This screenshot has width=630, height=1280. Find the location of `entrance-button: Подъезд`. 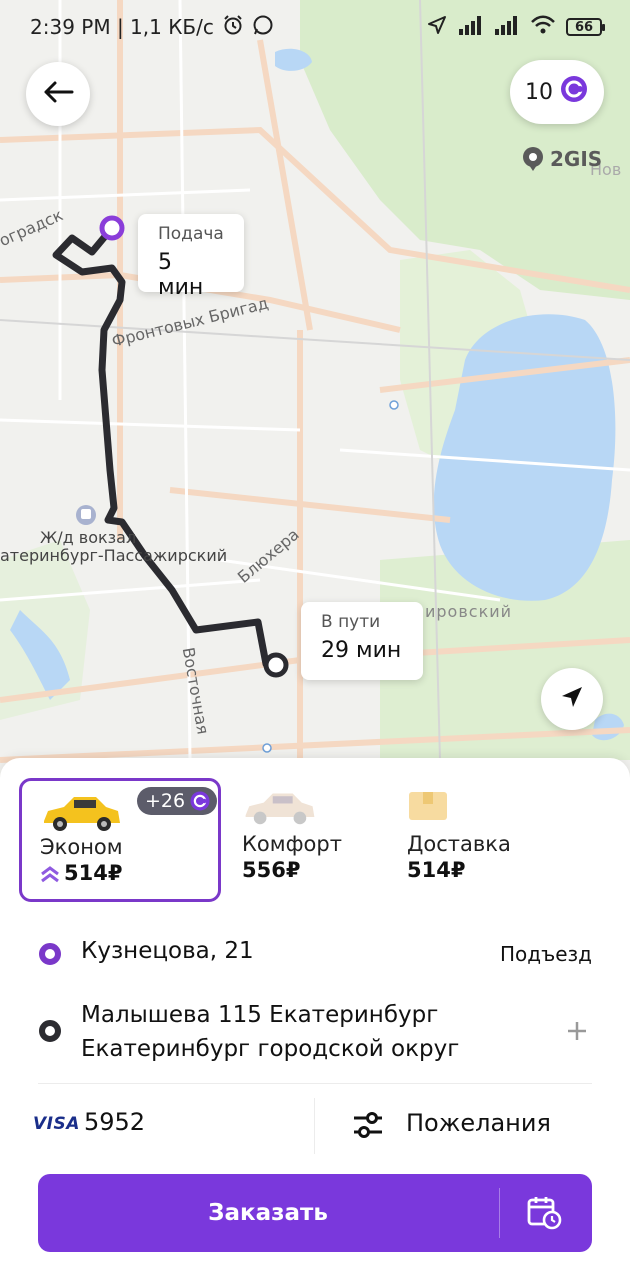

entrance-button: Подъезд is located at coordinates (546, 954).